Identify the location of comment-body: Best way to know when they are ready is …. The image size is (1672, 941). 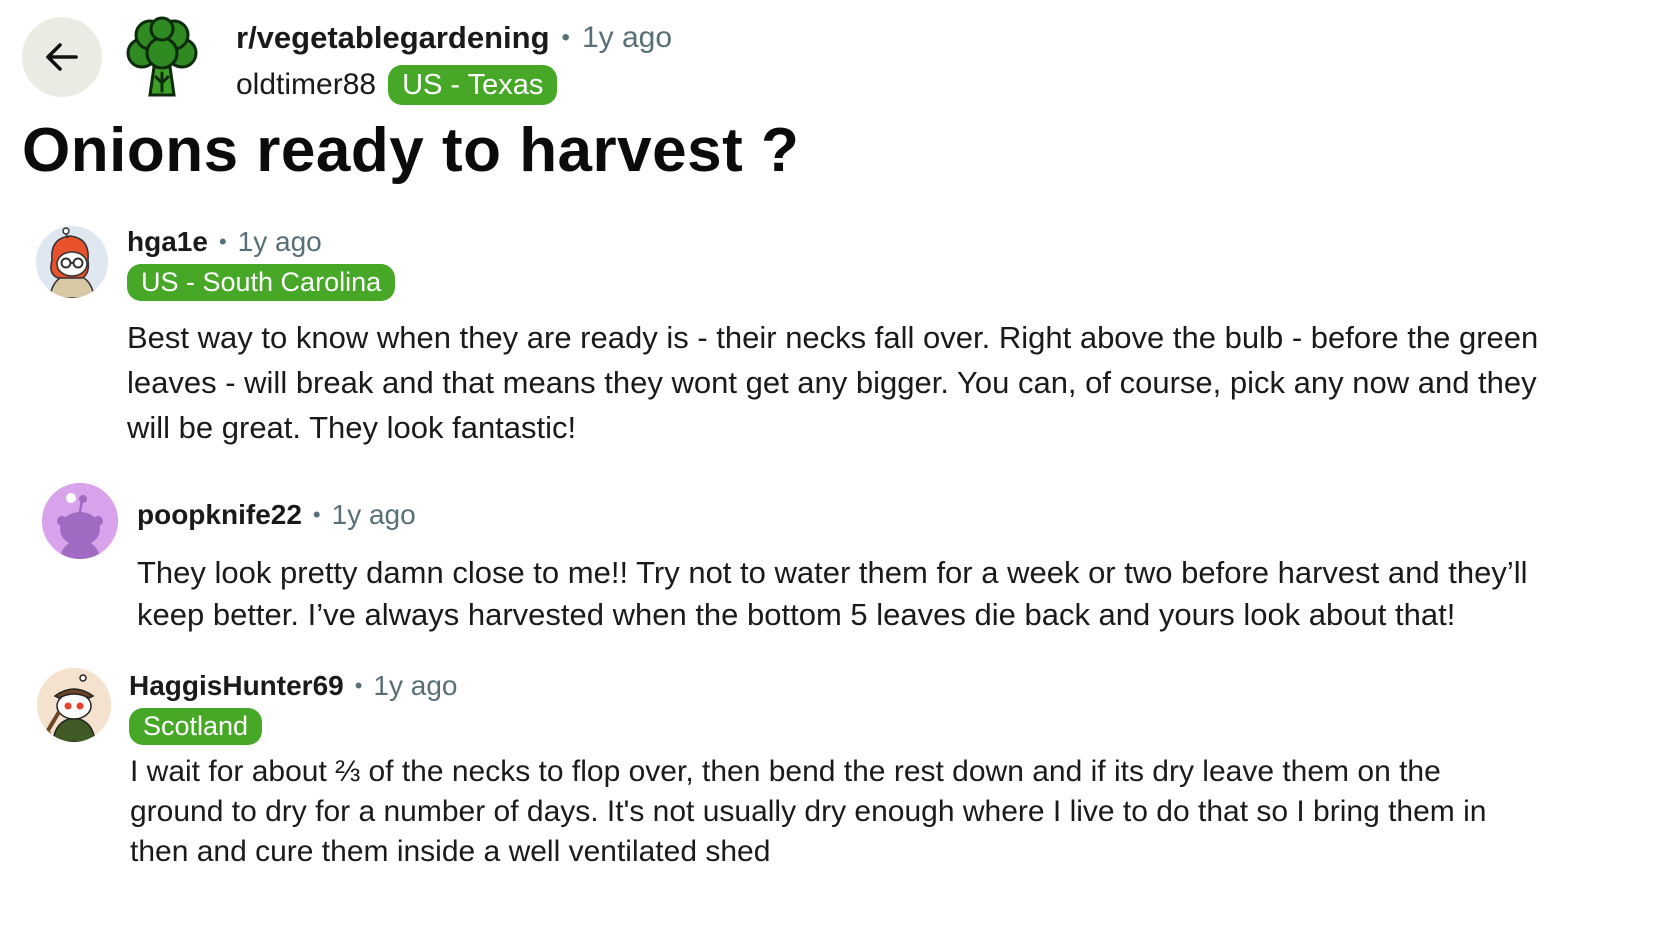
(833, 382).